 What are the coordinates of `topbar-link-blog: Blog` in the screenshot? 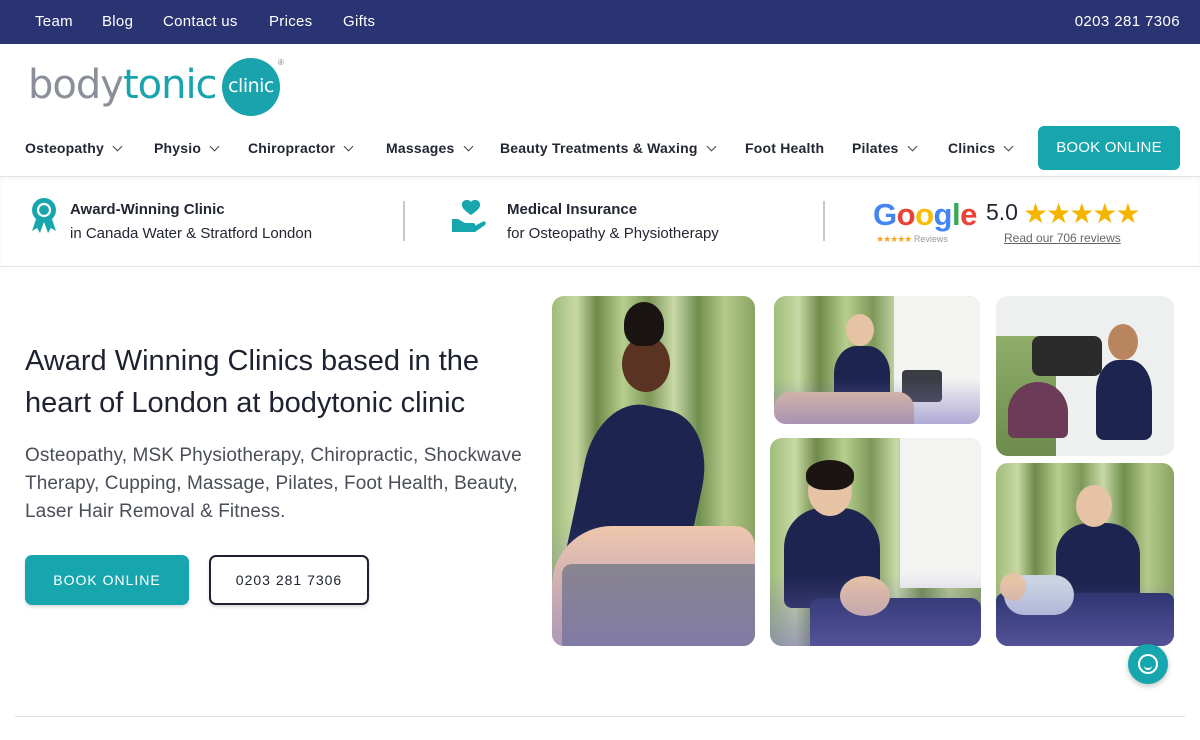 It's located at (117, 21).